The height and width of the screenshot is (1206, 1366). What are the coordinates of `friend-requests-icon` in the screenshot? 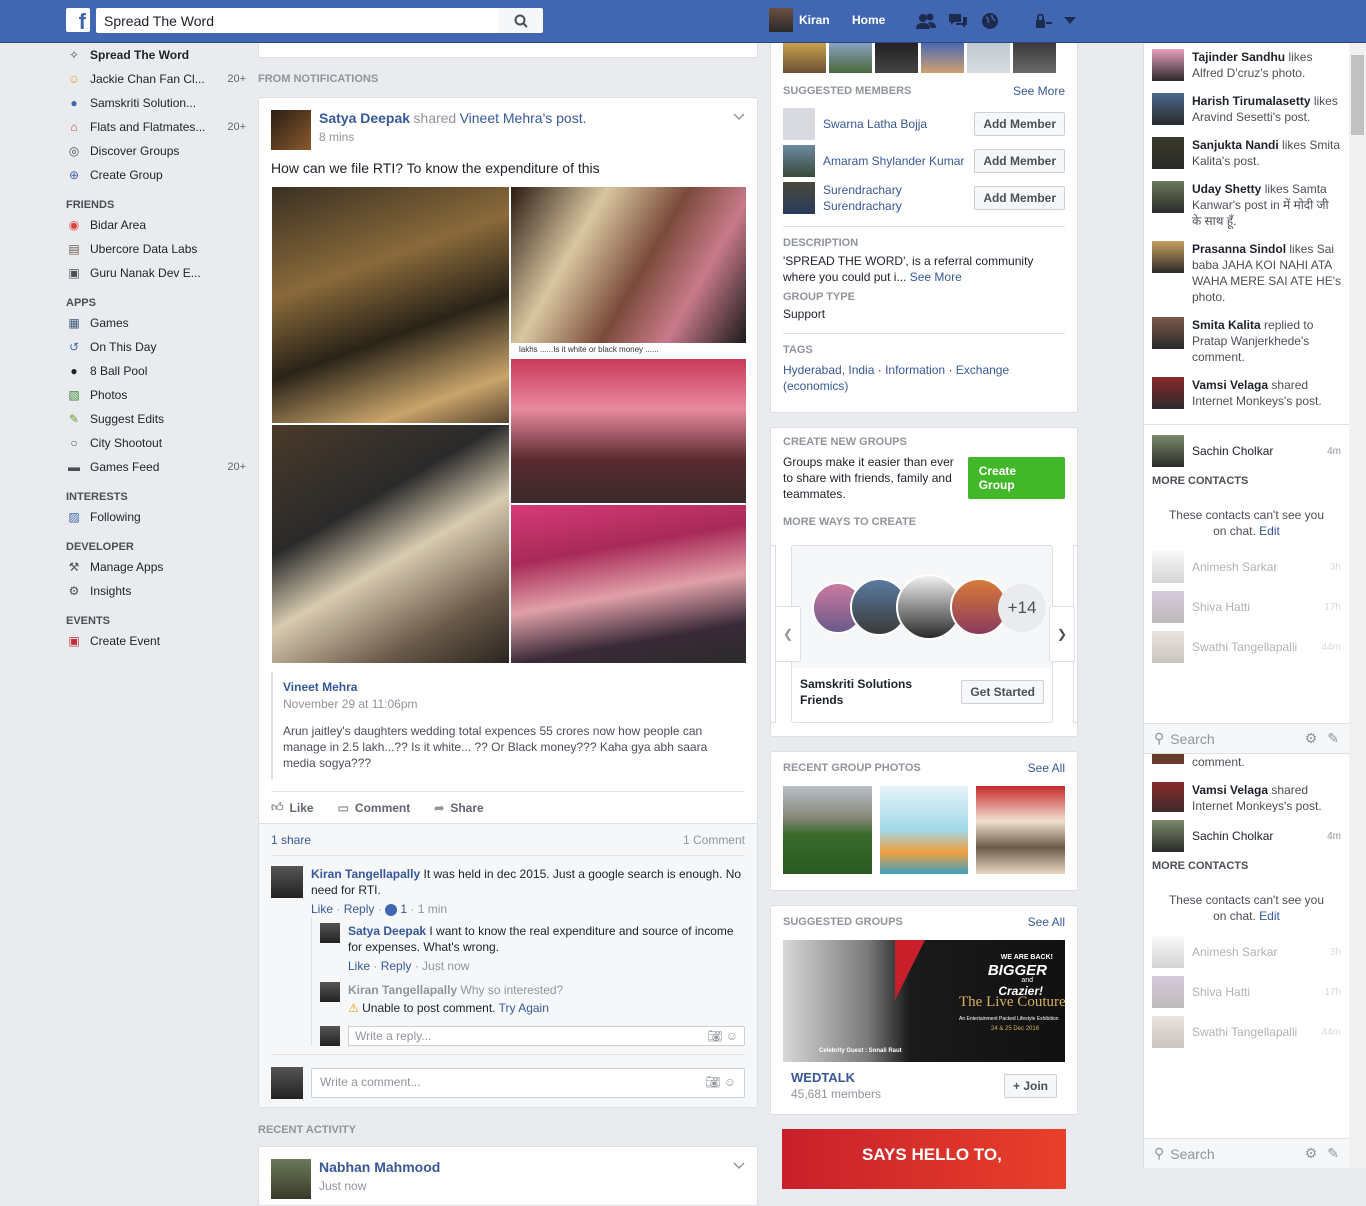 It's located at (926, 21).